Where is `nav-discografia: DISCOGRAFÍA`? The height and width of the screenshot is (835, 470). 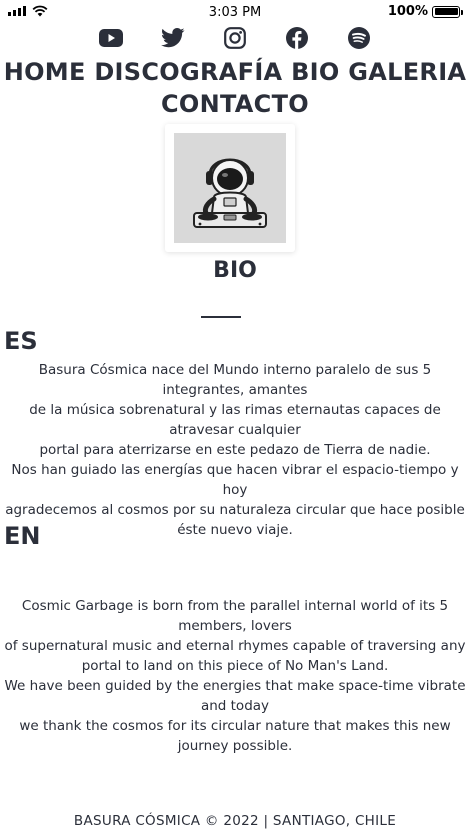 nav-discografia: DISCOGRAFÍA is located at coordinates (188, 72).